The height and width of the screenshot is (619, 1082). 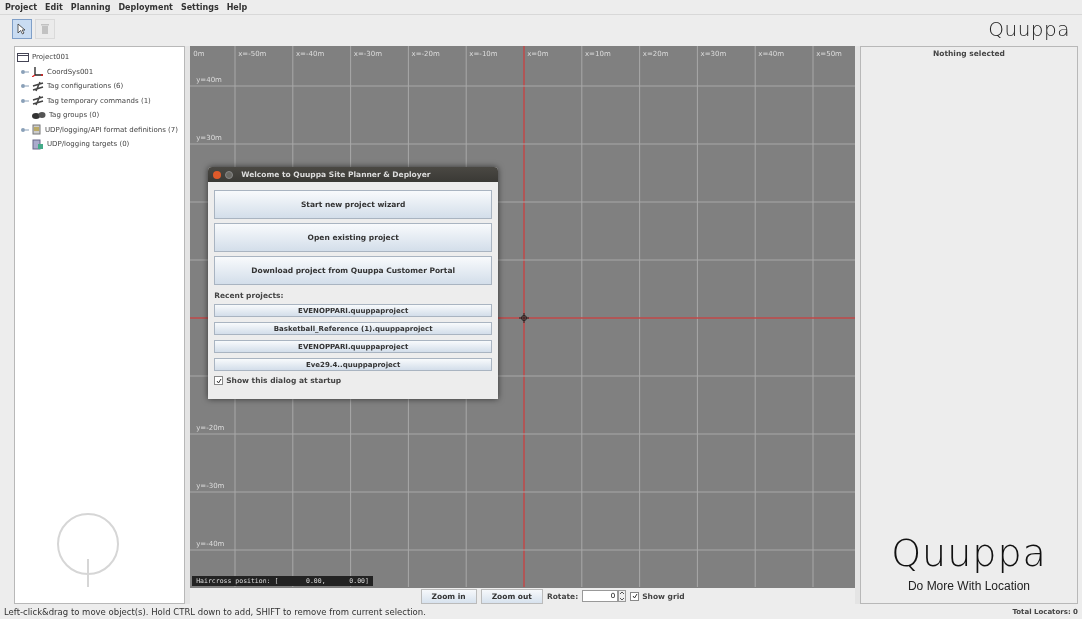 What do you see at coordinates (217, 174) in the screenshot?
I see `close-icon` at bounding box center [217, 174].